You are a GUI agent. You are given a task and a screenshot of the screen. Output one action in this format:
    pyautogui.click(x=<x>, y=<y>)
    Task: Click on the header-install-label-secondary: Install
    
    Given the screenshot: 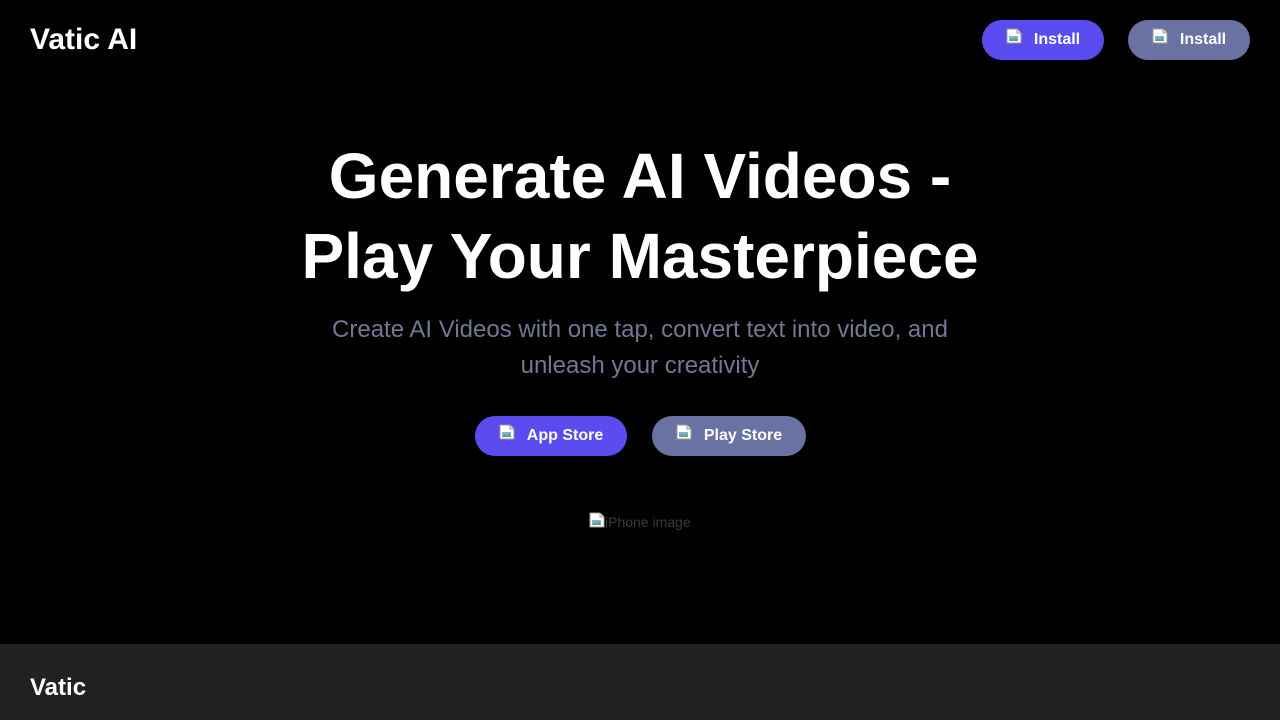 What is the action you would take?
    pyautogui.click(x=1203, y=39)
    